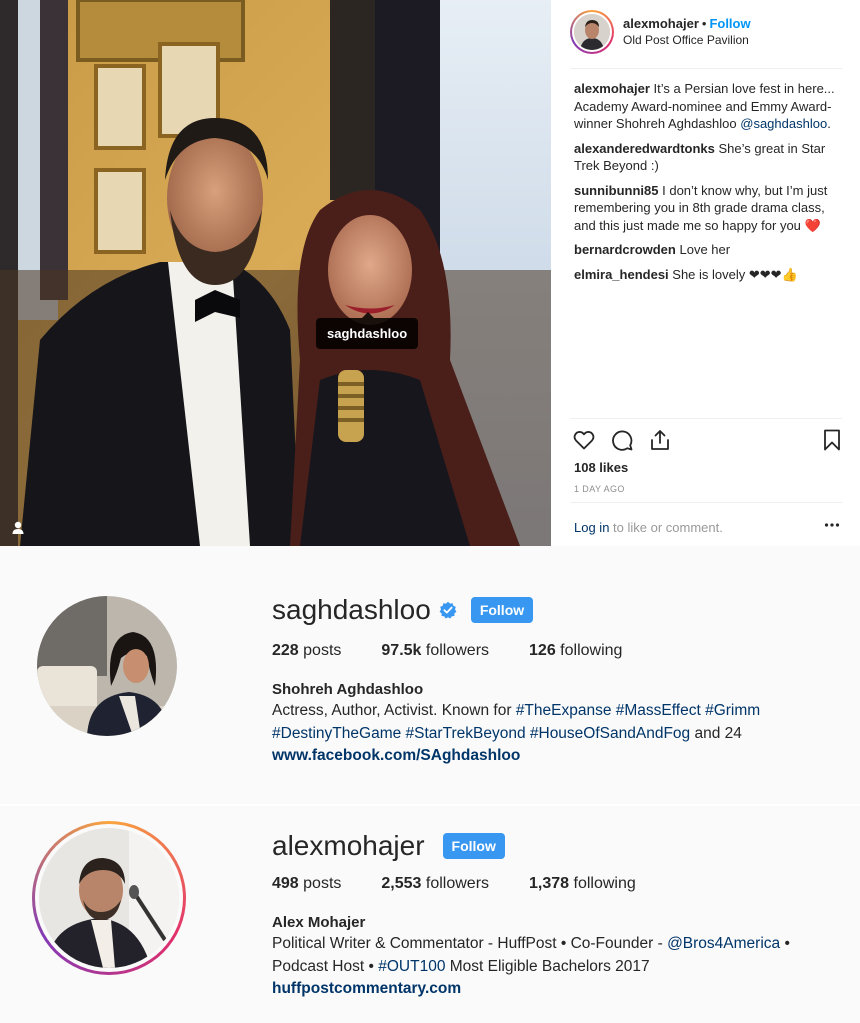 This screenshot has height=1023, width=860. I want to click on followers-stat: 97.5k followers, so click(435, 651).